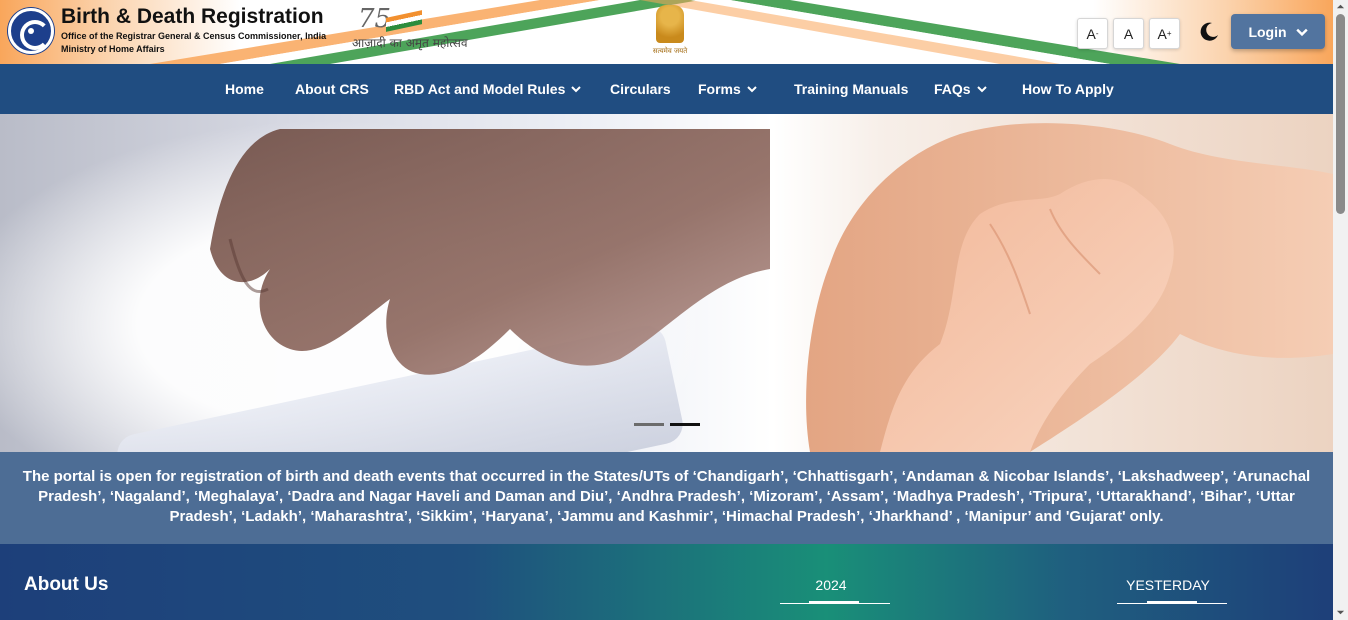  I want to click on stat-year-label: 2024, so click(831, 585).